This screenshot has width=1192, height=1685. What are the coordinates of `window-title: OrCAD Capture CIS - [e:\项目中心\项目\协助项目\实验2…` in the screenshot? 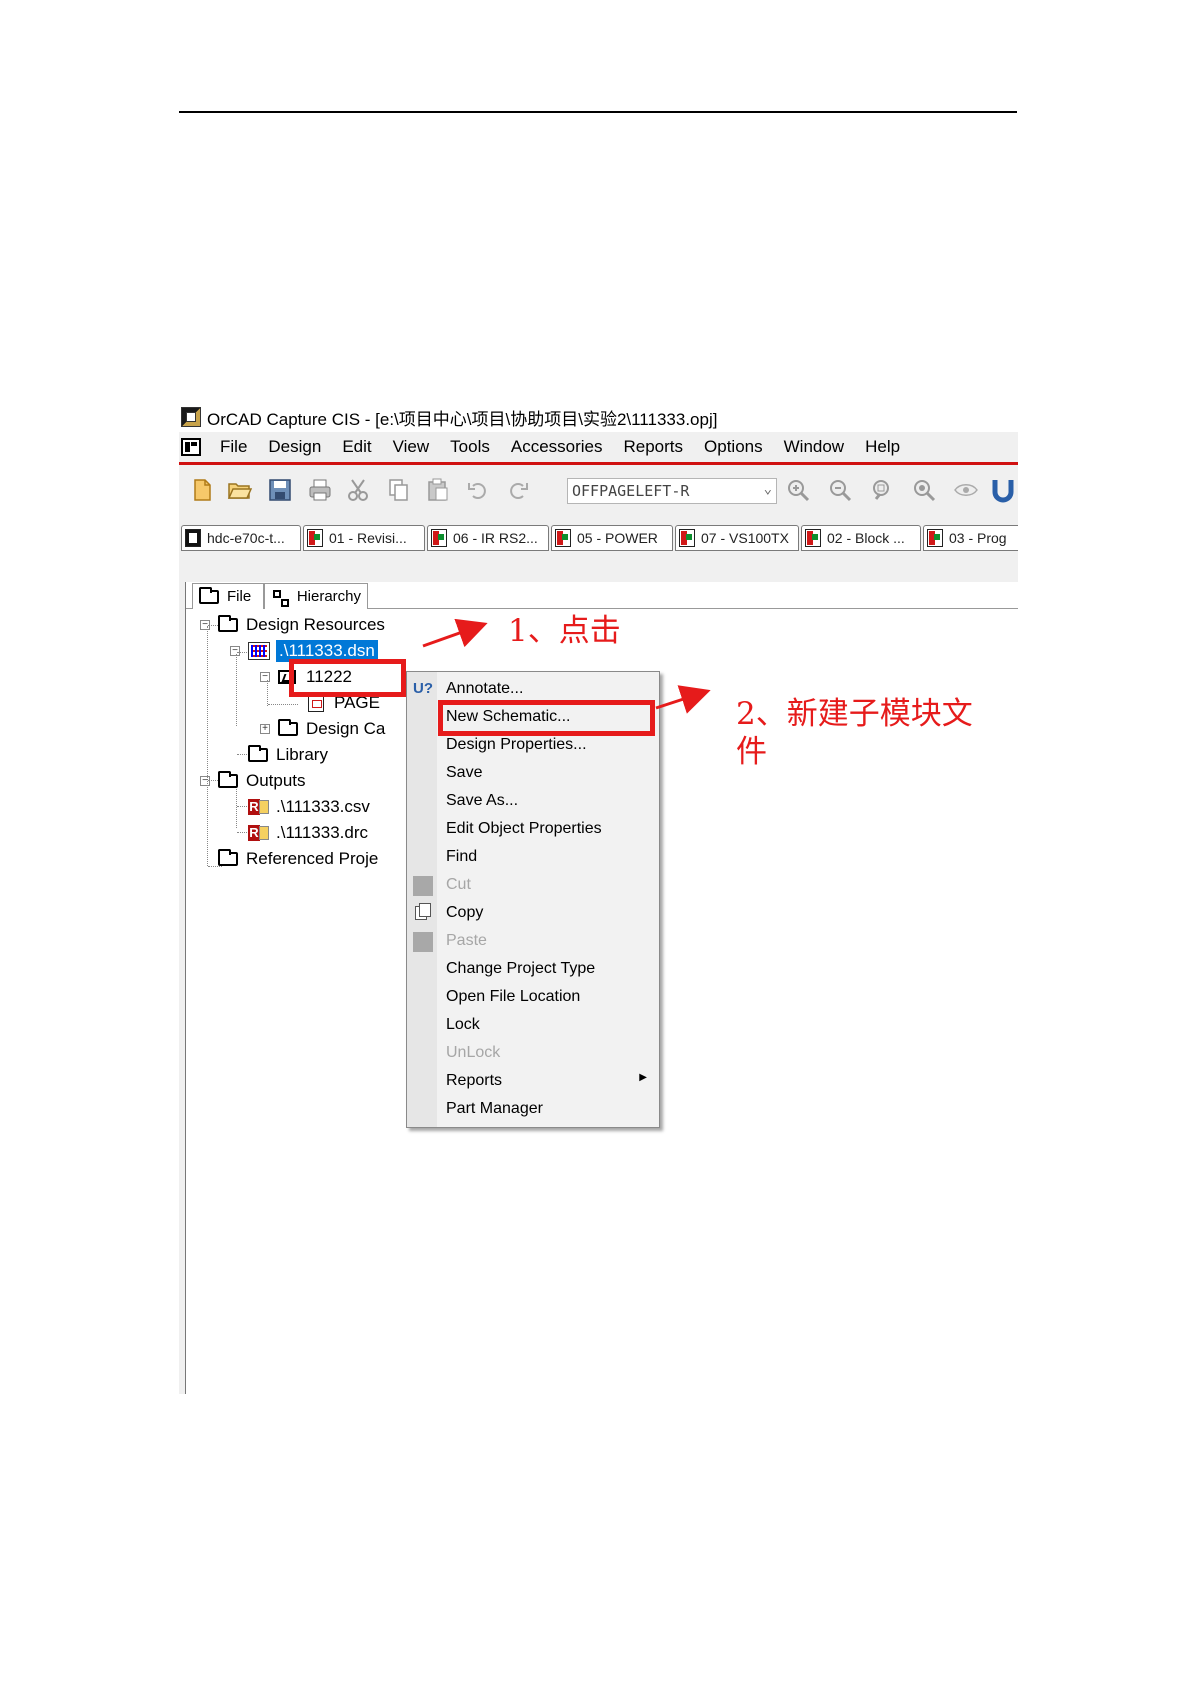 It's located at (462, 419).